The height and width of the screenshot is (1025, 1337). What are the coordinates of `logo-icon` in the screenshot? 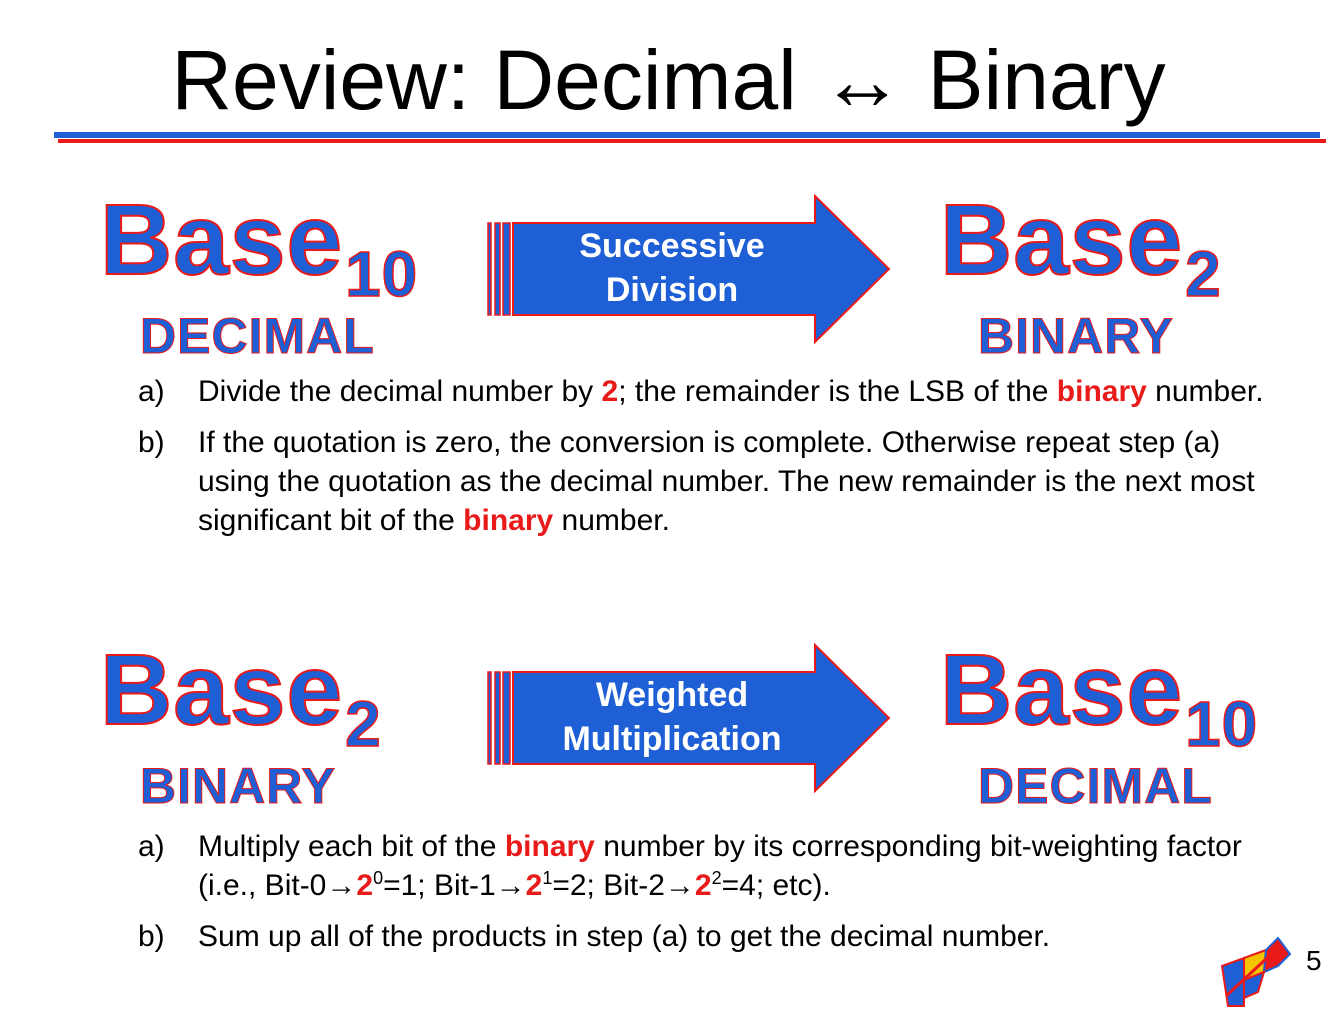 It's located at (1255, 972).